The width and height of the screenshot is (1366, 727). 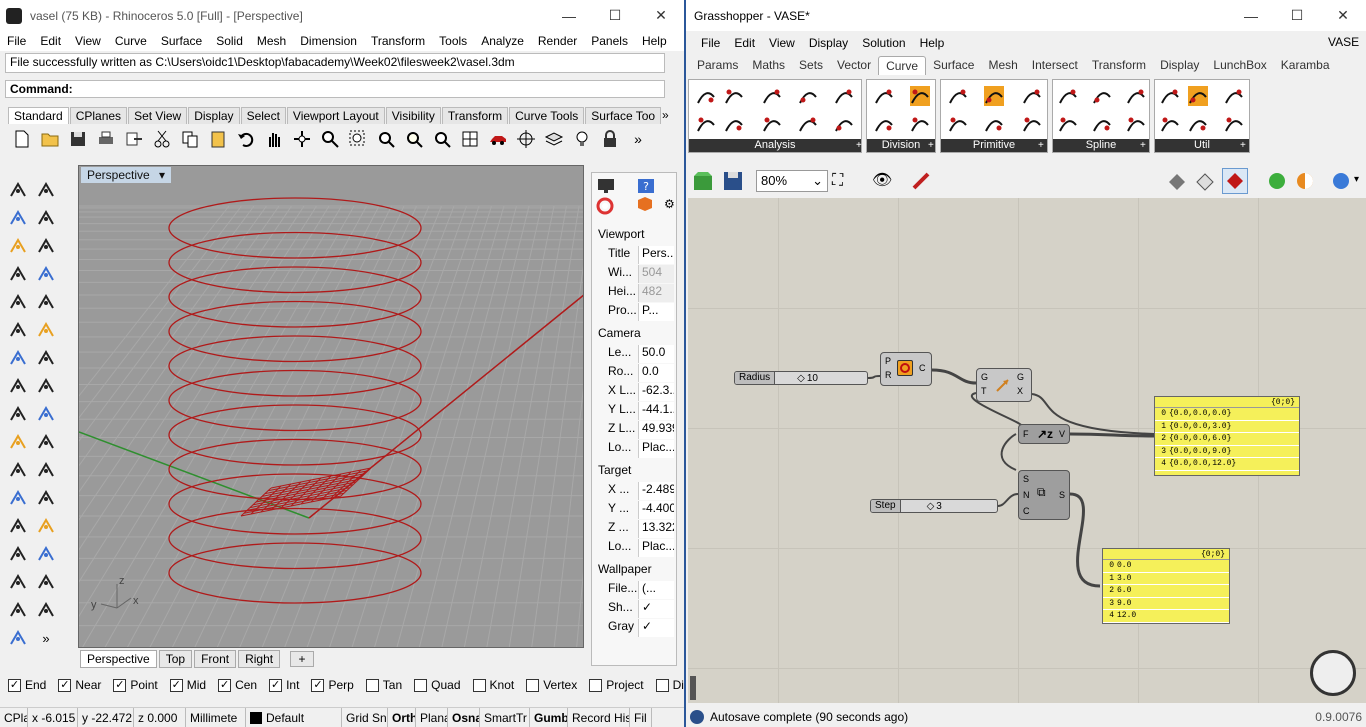 What do you see at coordinates (609, 41) in the screenshot?
I see `menu-panels: Panels` at bounding box center [609, 41].